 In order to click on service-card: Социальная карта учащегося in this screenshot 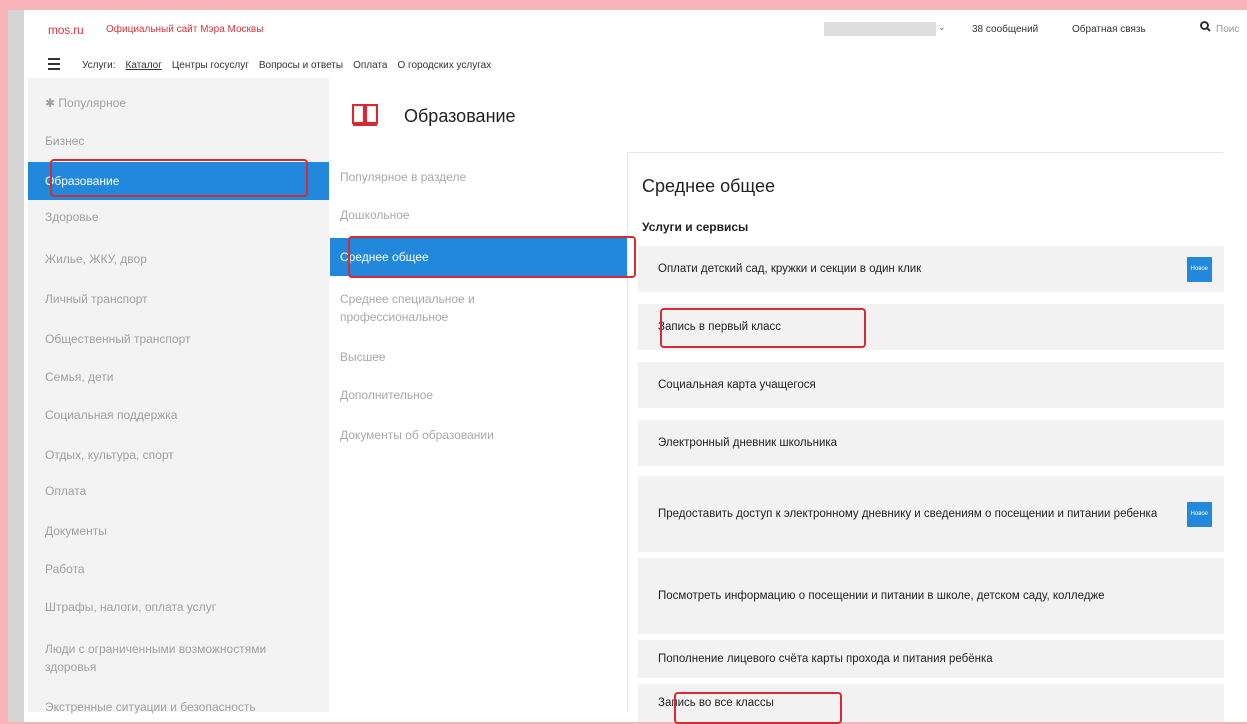, I will do `click(931, 385)`.